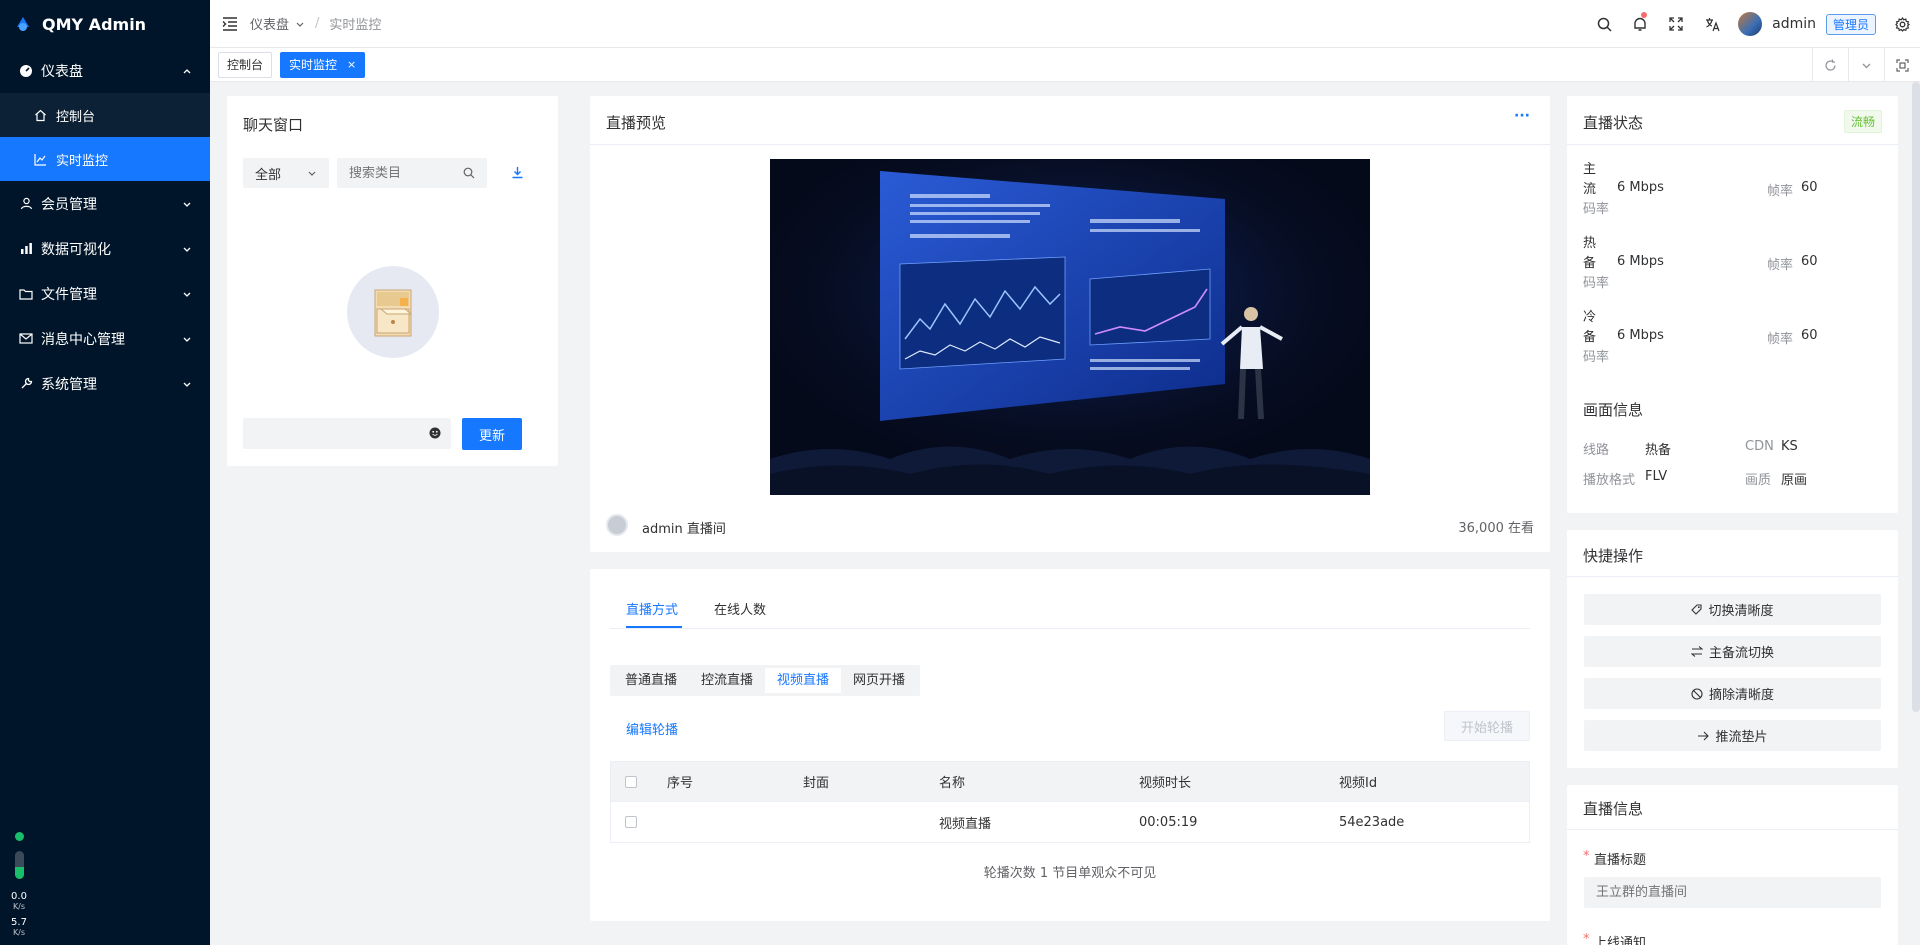 The width and height of the screenshot is (1920, 945). What do you see at coordinates (1750, 24) in the screenshot?
I see `avatar` at bounding box center [1750, 24].